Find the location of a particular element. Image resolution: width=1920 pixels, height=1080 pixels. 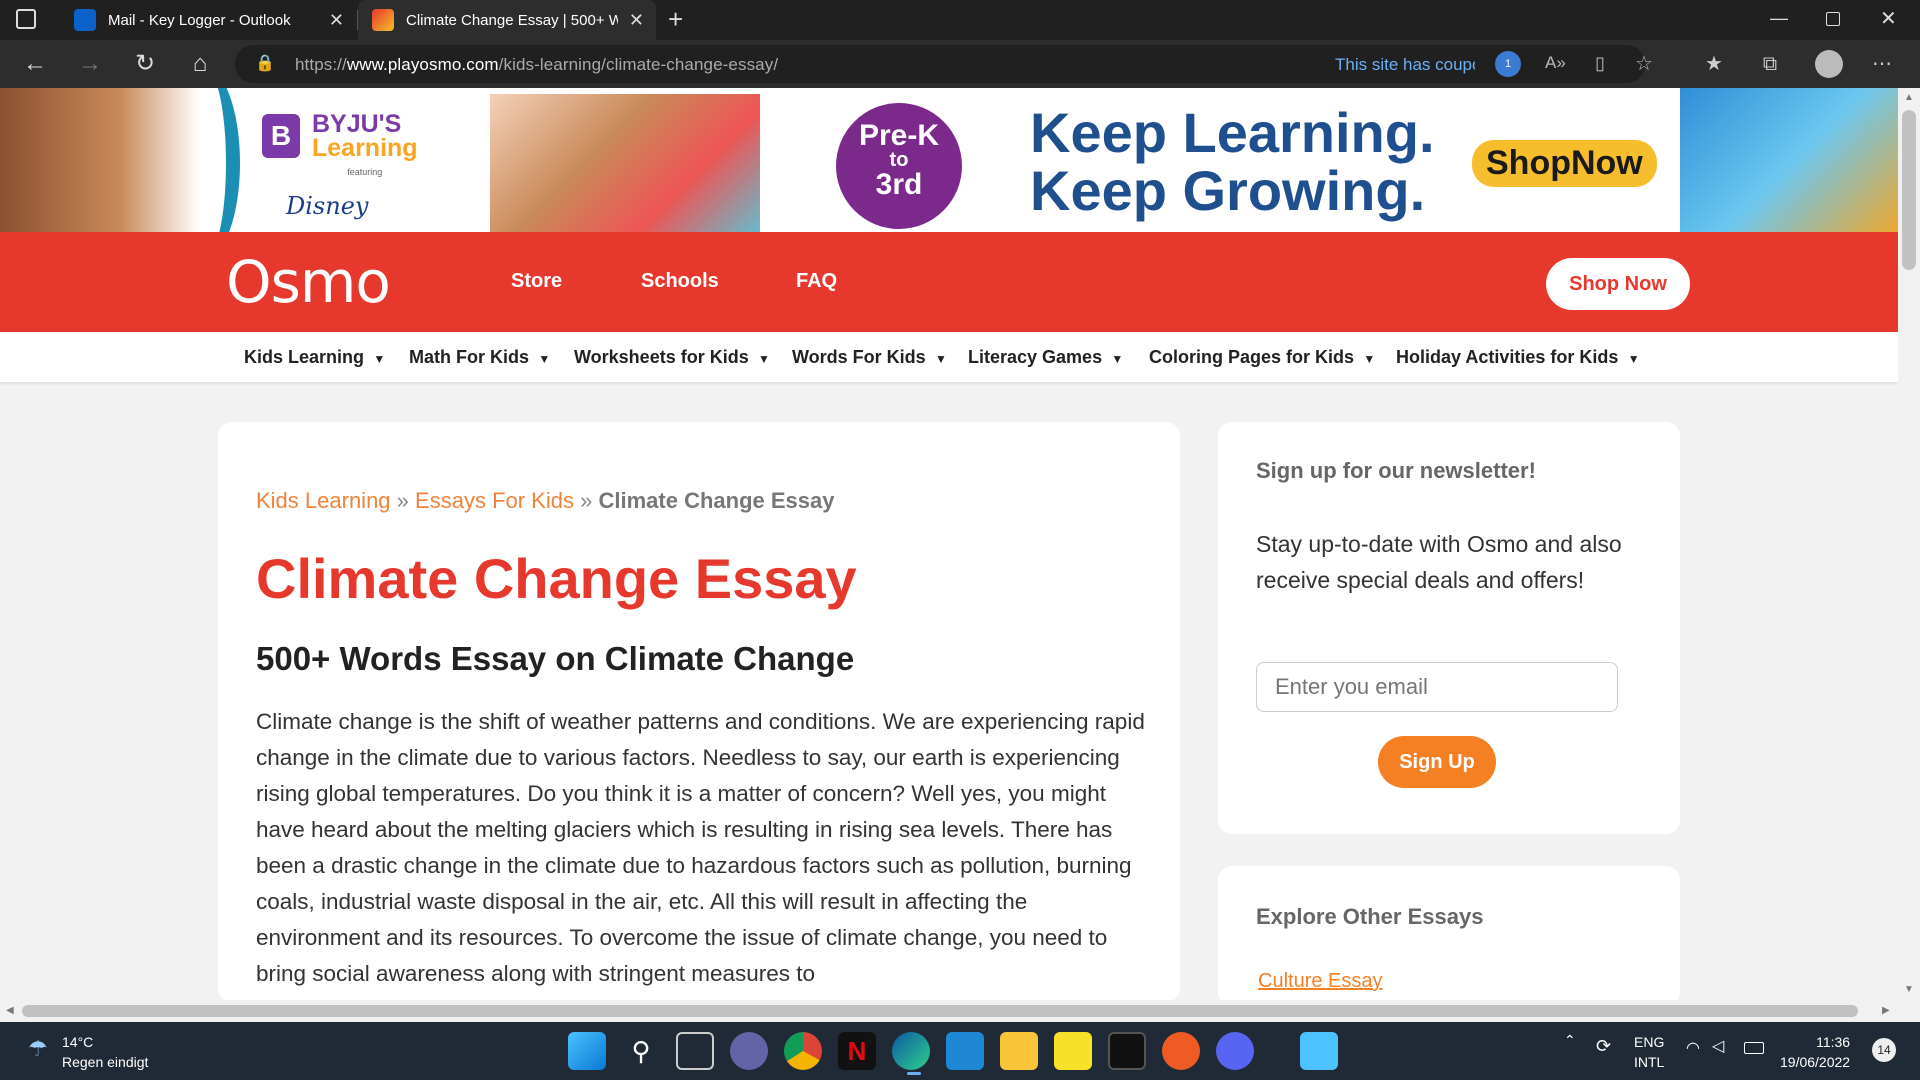

notepad-icon is located at coordinates (1319, 1051).